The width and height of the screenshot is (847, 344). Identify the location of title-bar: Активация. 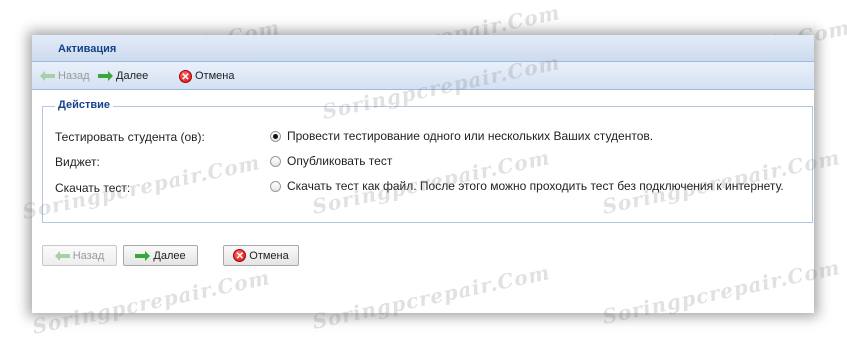
(423, 48).